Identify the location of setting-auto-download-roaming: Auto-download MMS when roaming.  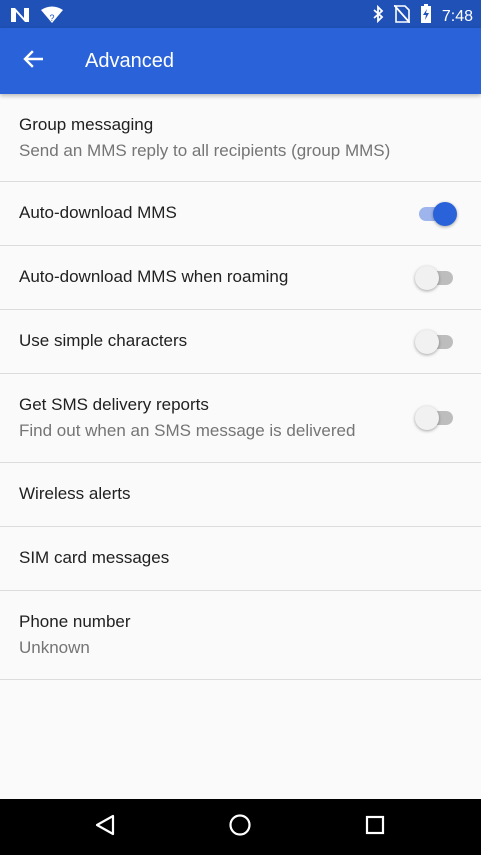
(240, 278).